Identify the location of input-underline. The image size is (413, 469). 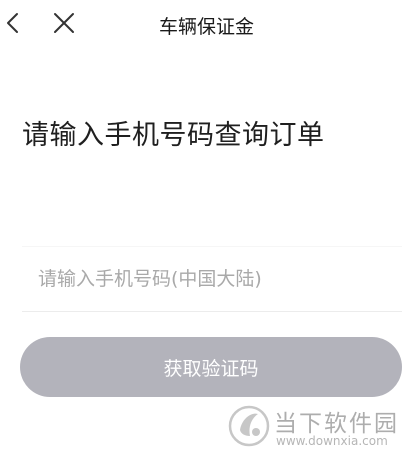
(212, 311).